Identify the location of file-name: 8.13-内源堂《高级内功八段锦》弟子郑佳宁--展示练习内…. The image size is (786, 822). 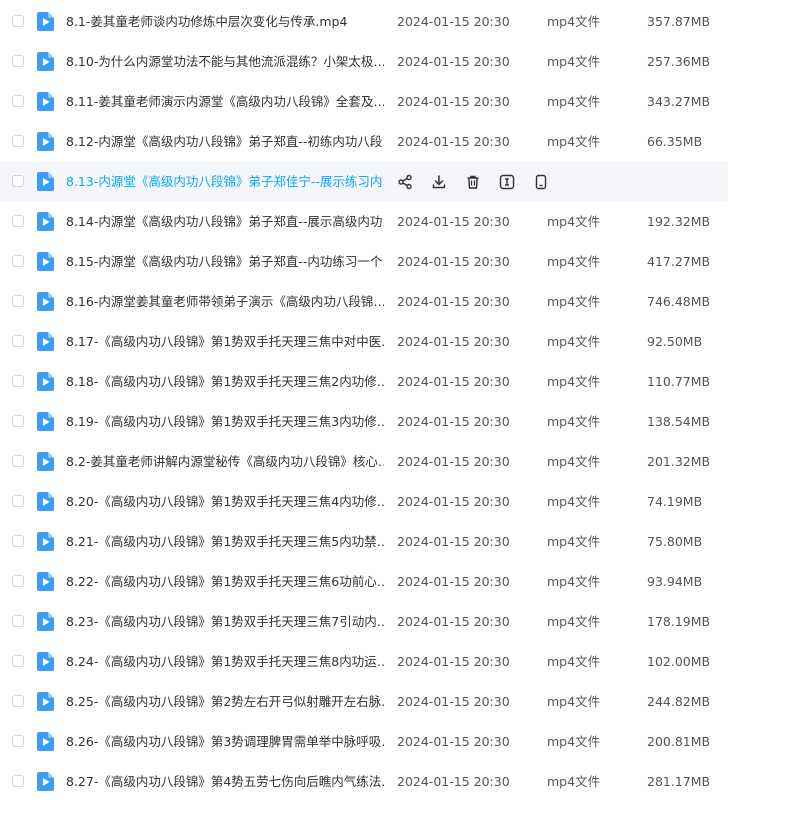
(225, 182).